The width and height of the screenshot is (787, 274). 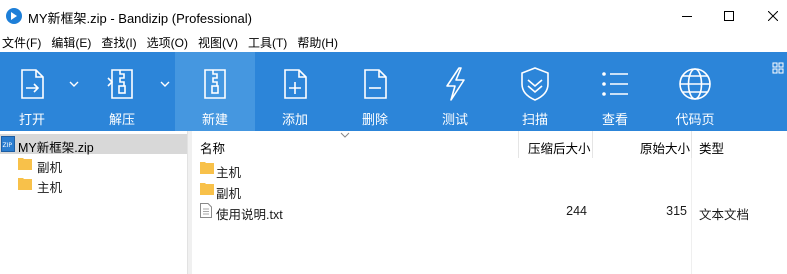 What do you see at coordinates (212, 147) in the screenshot?
I see `column-header-name: 名称` at bounding box center [212, 147].